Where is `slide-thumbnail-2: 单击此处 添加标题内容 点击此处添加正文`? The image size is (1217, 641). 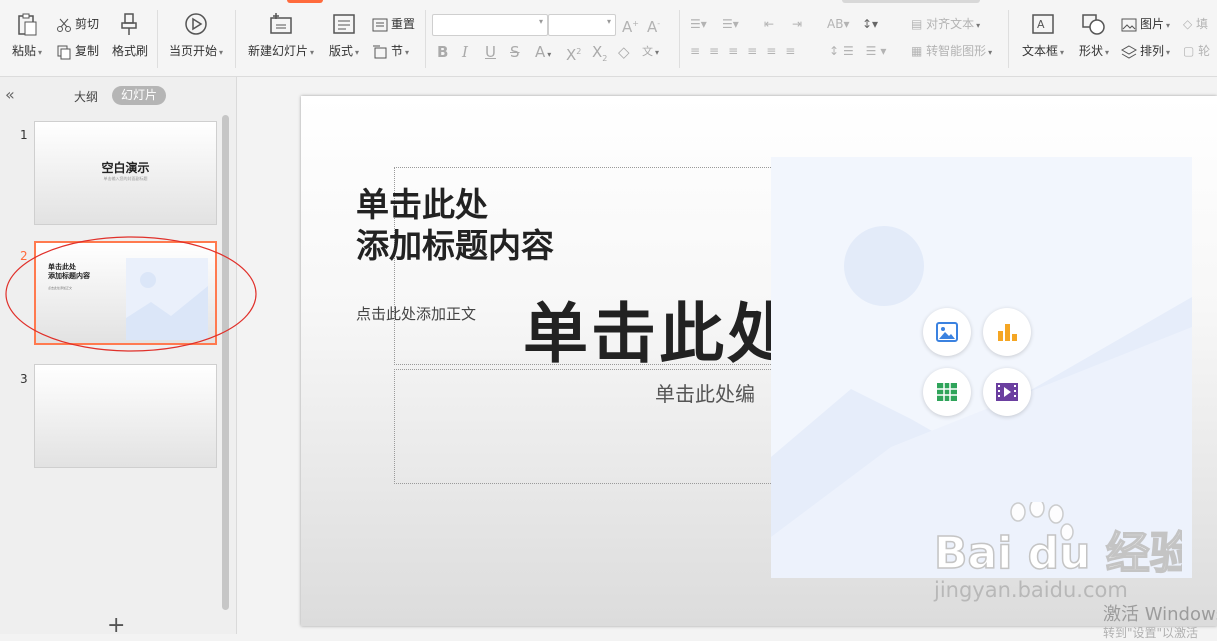 slide-thumbnail-2: 单击此处 添加标题内容 点击此处添加正文 is located at coordinates (125, 293).